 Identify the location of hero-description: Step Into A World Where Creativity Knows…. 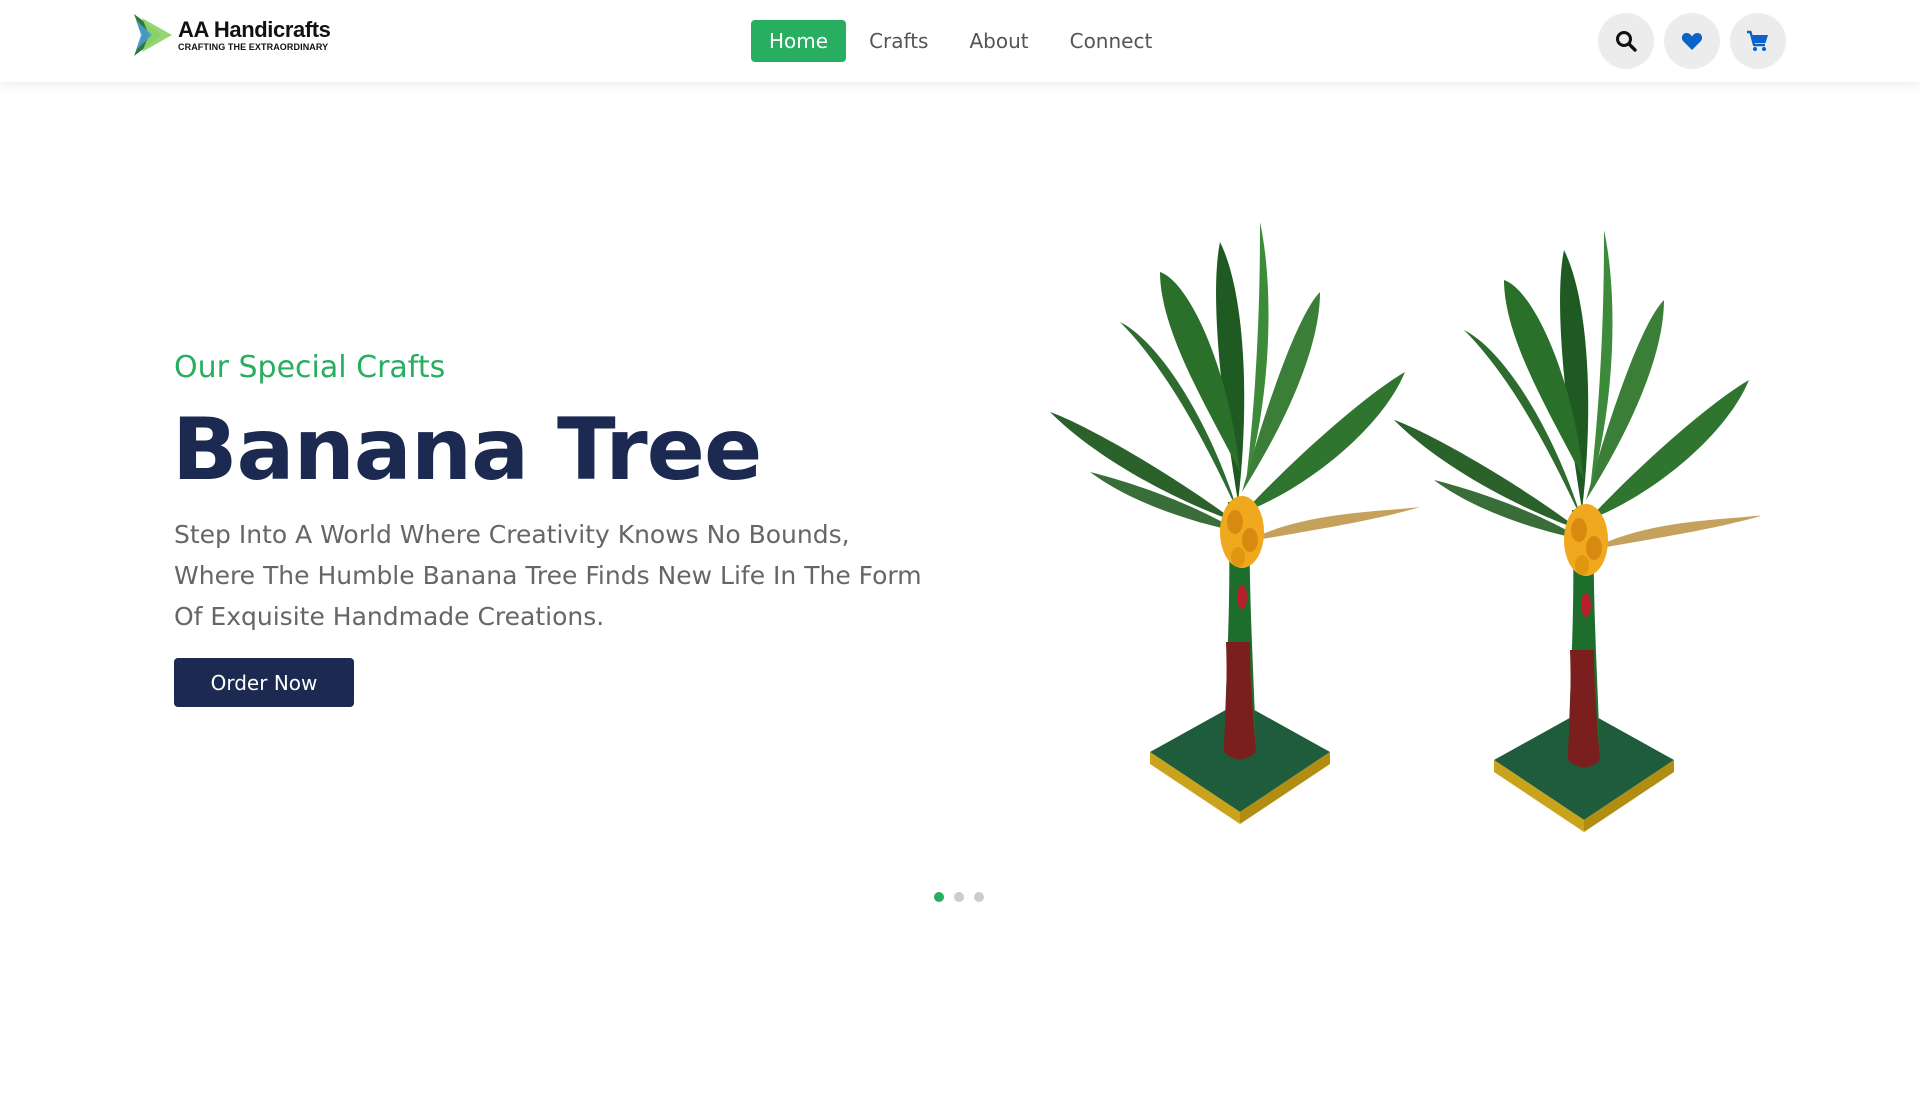
(548, 575).